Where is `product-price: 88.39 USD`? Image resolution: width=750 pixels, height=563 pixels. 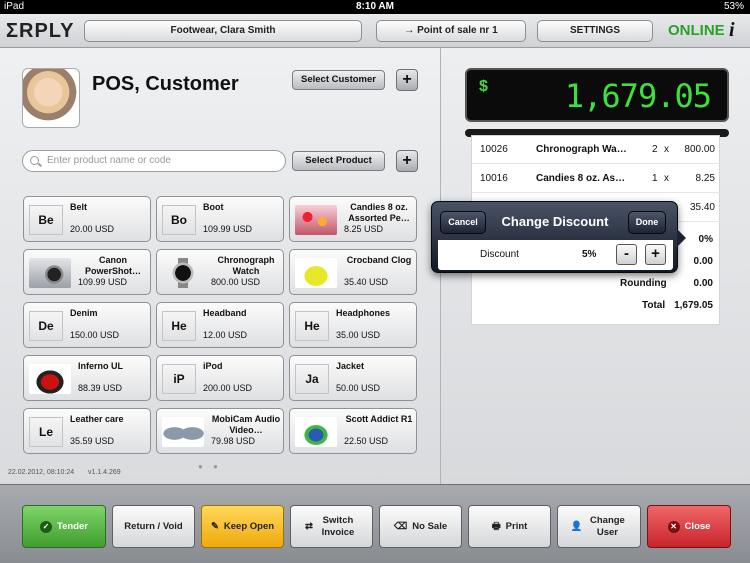 product-price: 88.39 USD is located at coordinates (100, 388).